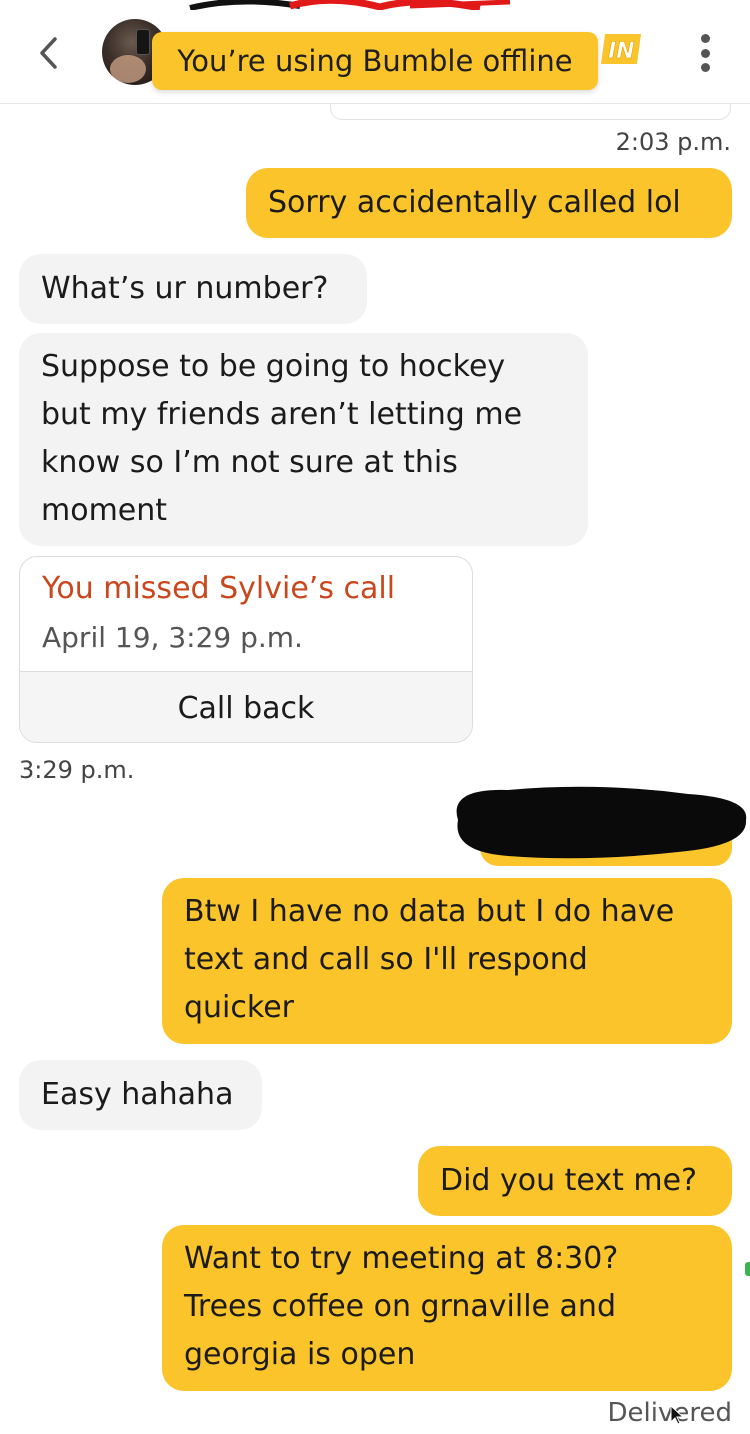 This screenshot has height=1434, width=750. Describe the element at coordinates (673, 142) in the screenshot. I see `message-timestamp: 2:03 p.m.` at that location.